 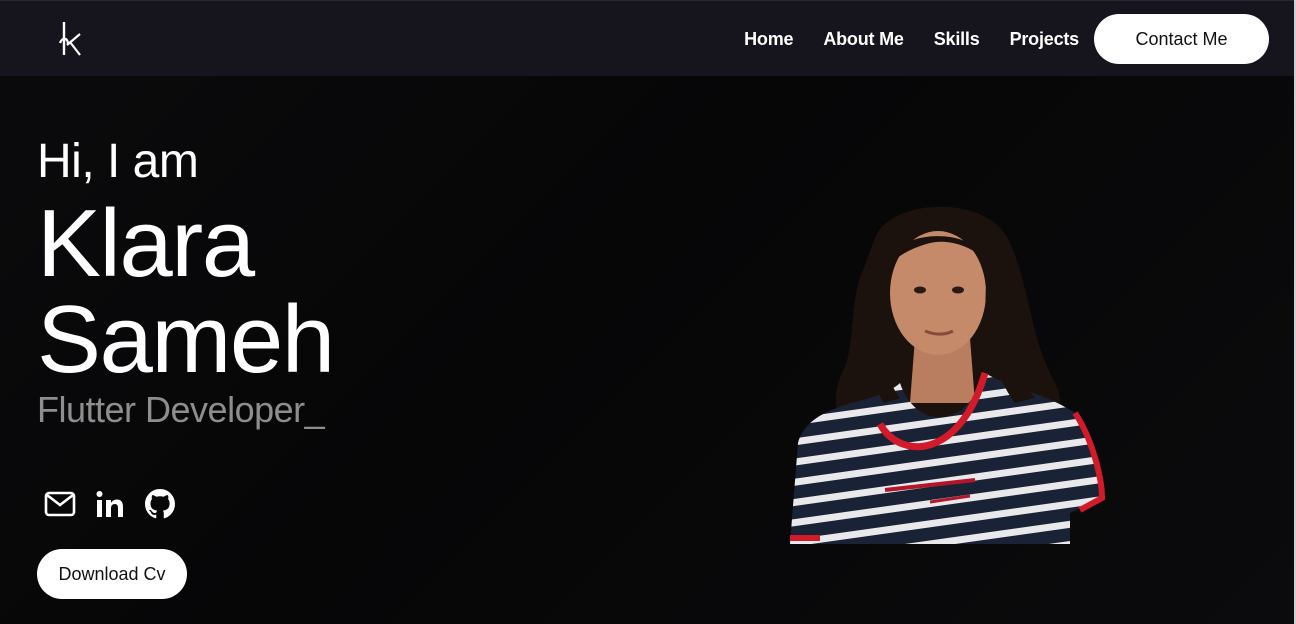 I want to click on hero-first-name: Klara, so click(x=146, y=243).